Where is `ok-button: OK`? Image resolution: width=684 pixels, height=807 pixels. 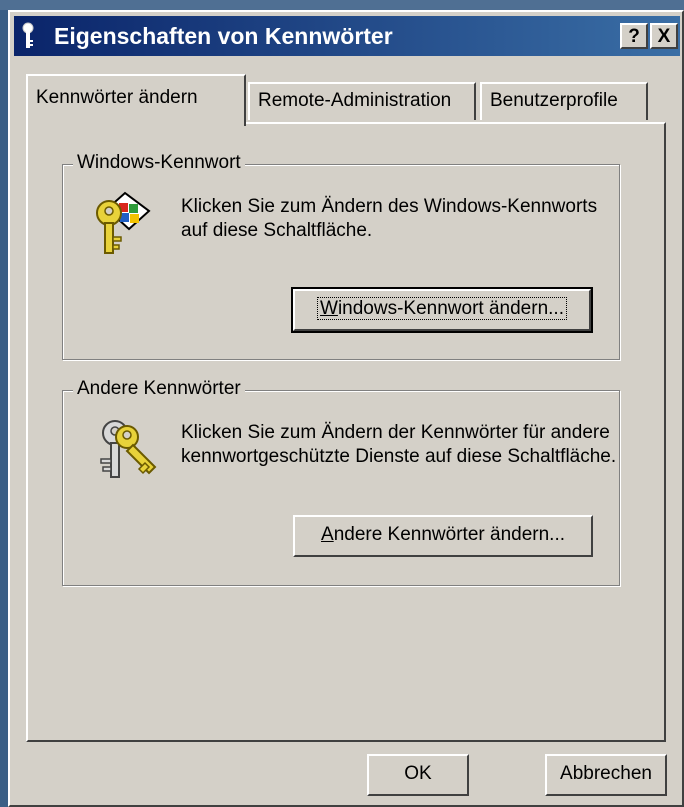
ok-button: OK is located at coordinates (418, 775).